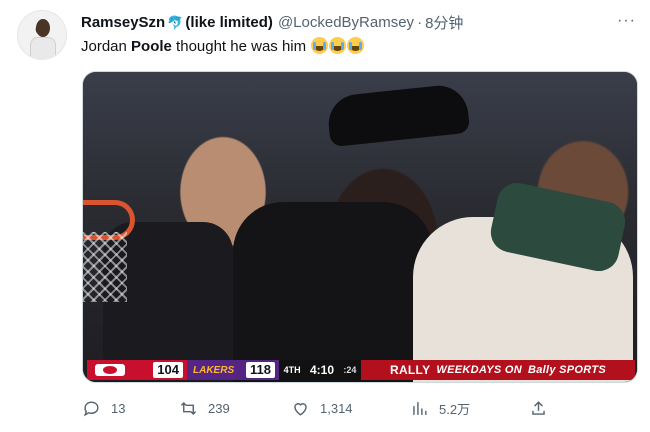 The height and width of the screenshot is (432, 650). What do you see at coordinates (350, 370) in the screenshot?
I see `shot-clock: :24` at bounding box center [350, 370].